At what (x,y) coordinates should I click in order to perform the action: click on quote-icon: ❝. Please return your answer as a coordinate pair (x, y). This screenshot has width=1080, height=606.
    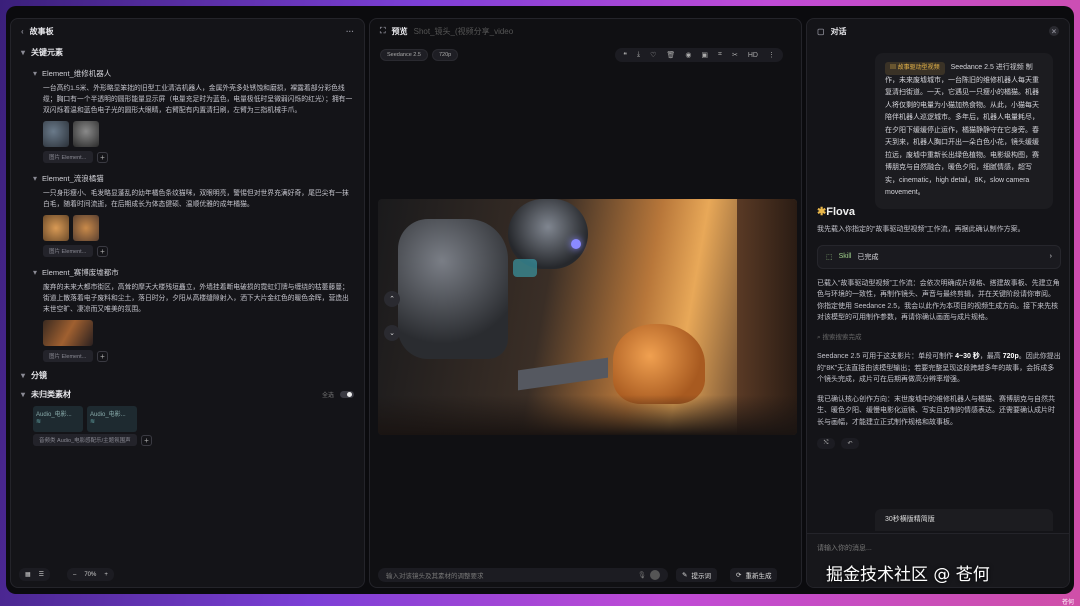
    Looking at the image, I should click on (625, 55).